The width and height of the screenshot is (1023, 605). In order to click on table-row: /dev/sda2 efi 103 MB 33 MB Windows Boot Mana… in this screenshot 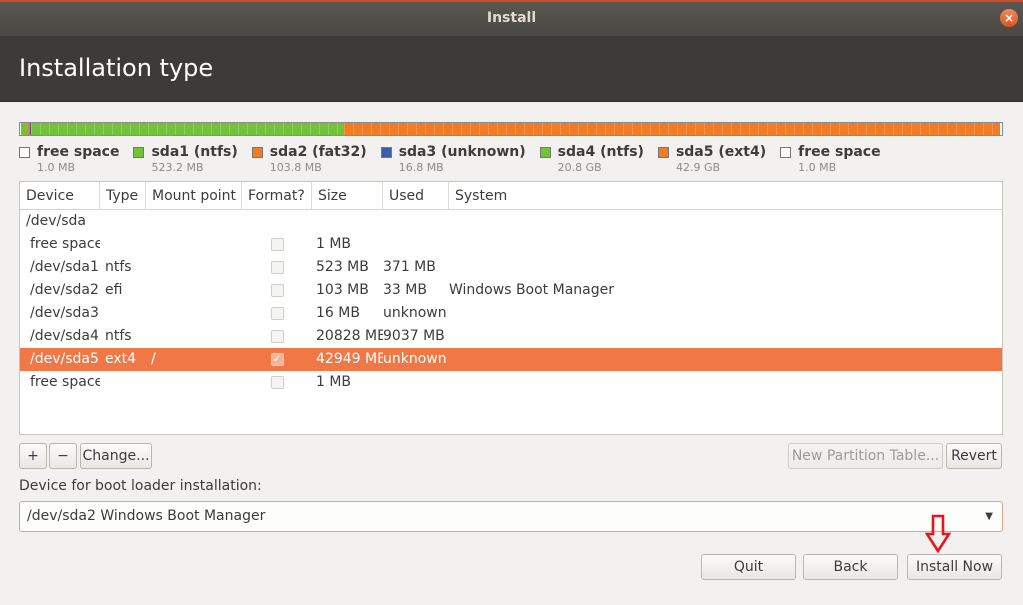, I will do `click(511, 290)`.